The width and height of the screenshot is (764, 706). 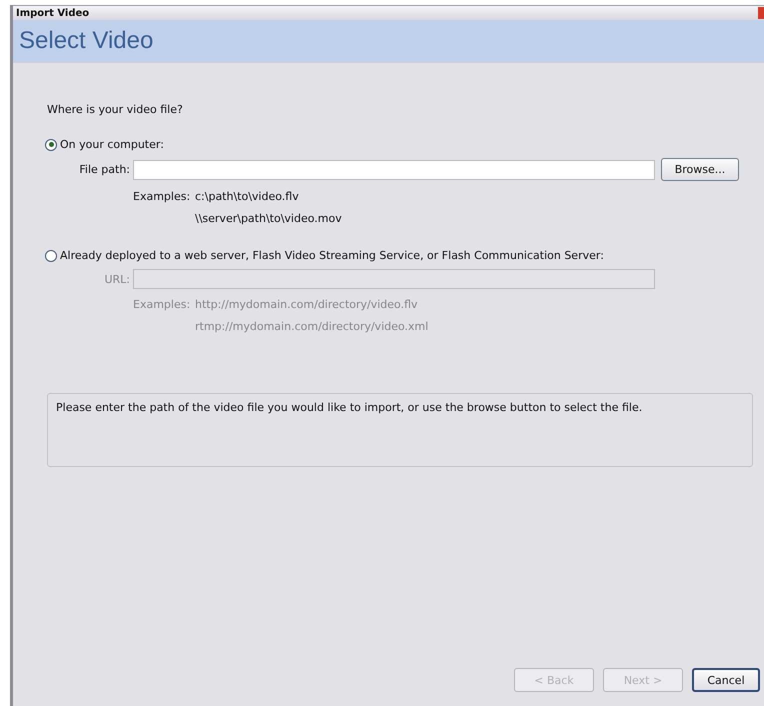 I want to click on question-text: Where is your video file?, so click(x=115, y=109).